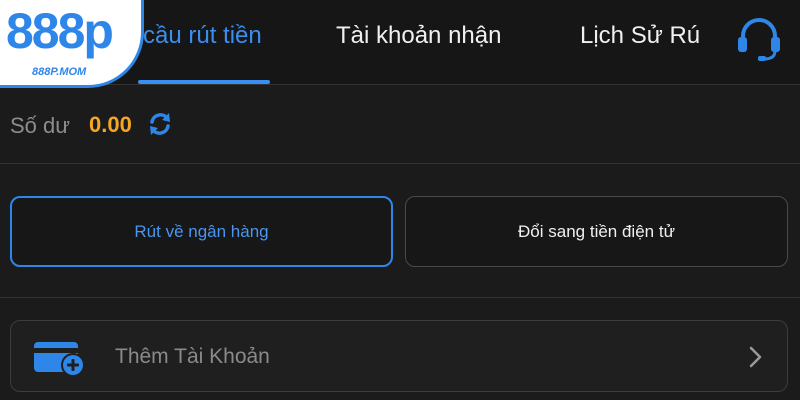 The width and height of the screenshot is (800, 400). Describe the element at coordinates (759, 39) in the screenshot. I see `headset-icon` at that location.